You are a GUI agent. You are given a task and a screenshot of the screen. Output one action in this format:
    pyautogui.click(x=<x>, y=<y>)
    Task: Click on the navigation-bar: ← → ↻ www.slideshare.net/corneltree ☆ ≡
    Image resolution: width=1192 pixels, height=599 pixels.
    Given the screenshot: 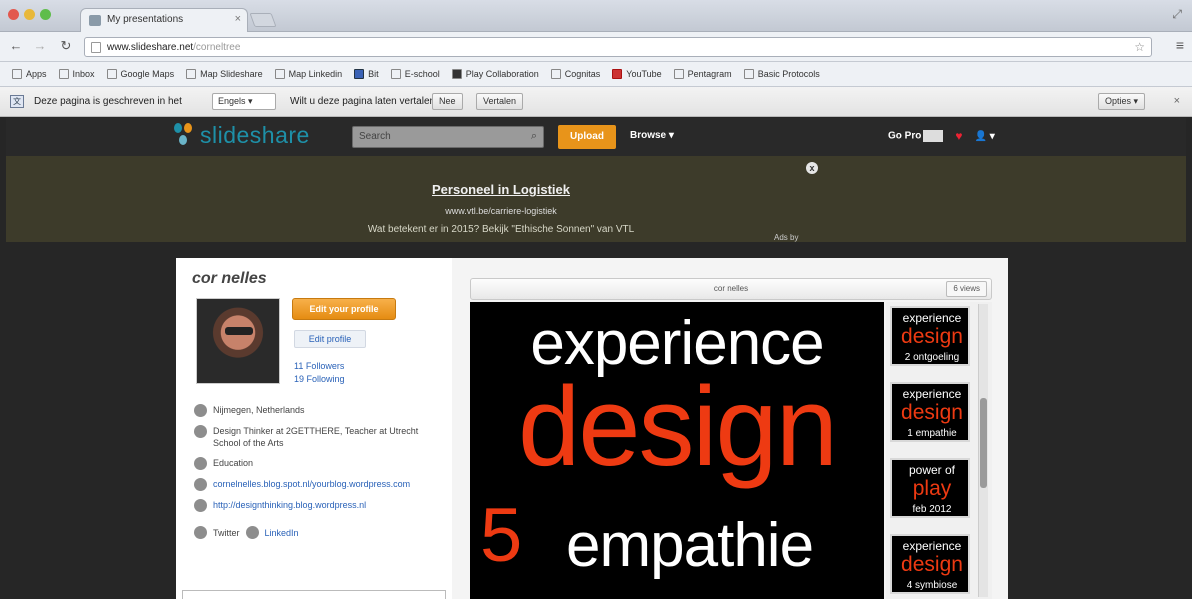 What is the action you would take?
    pyautogui.click(x=596, y=47)
    